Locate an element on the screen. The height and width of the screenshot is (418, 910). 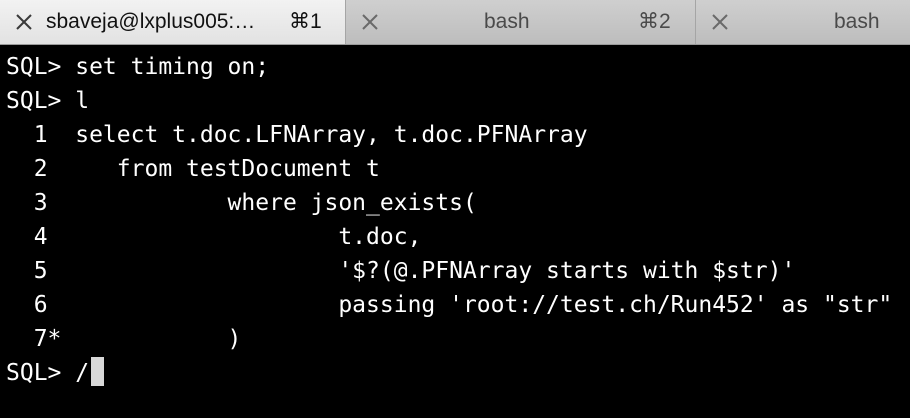
text-cursor is located at coordinates (98, 371).